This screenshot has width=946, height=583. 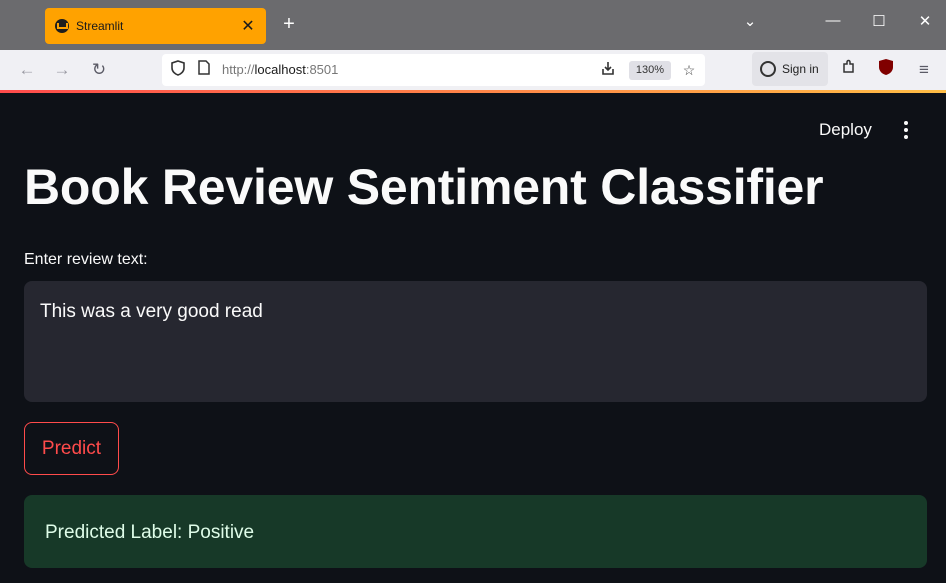 I want to click on tab-close-icon: ✕, so click(x=248, y=26).